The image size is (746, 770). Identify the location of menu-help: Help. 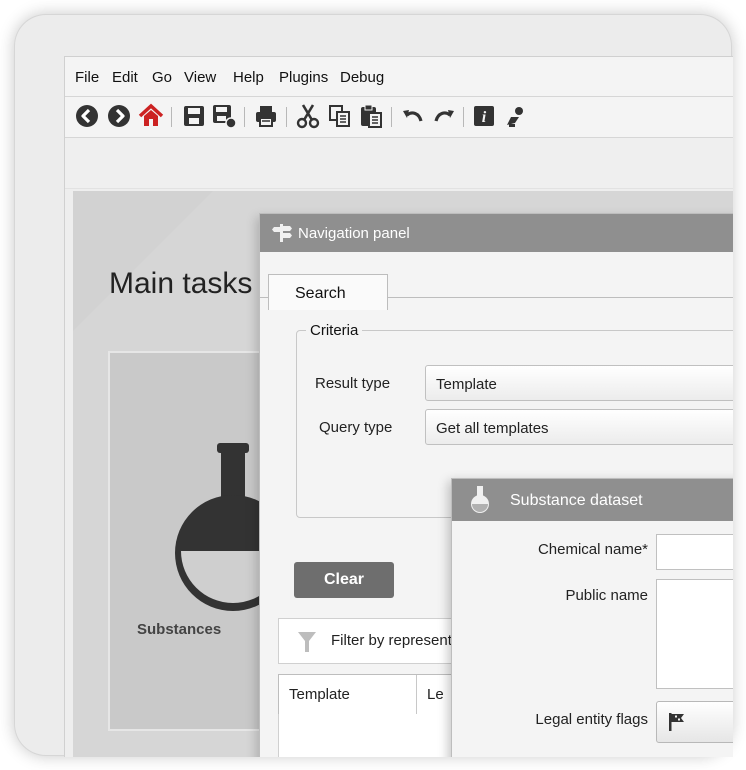
(248, 77).